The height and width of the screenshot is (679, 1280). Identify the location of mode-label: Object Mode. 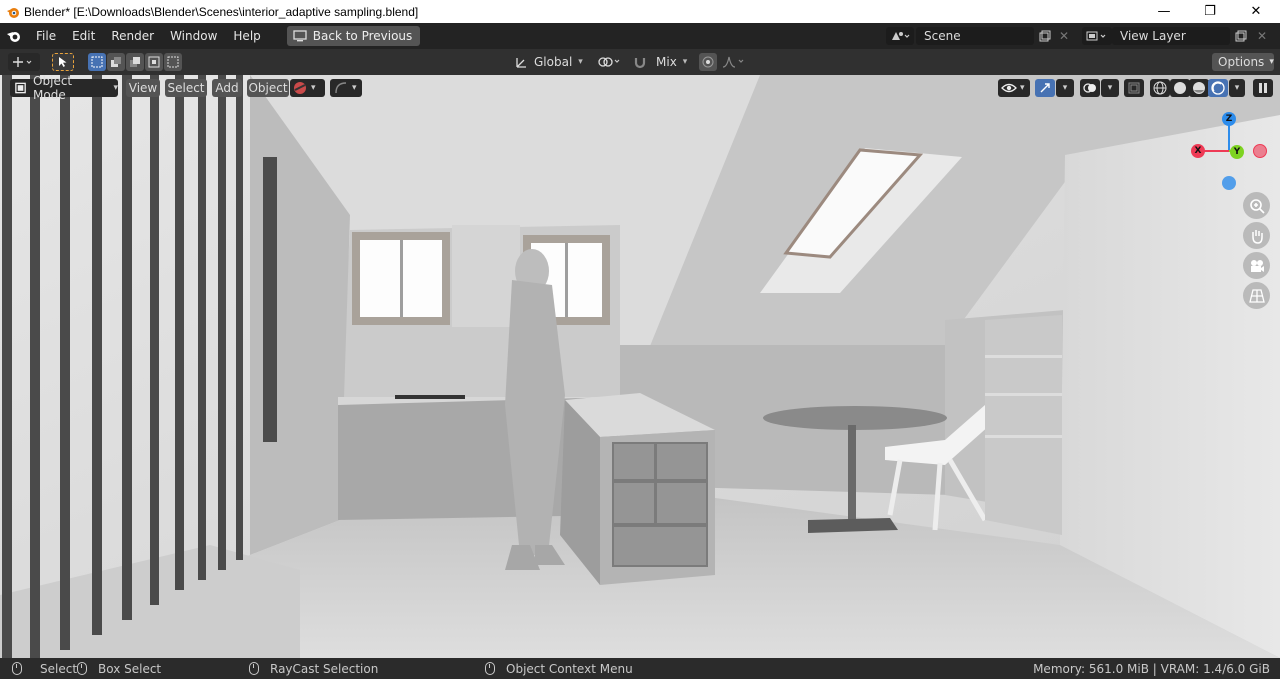
(53, 88).